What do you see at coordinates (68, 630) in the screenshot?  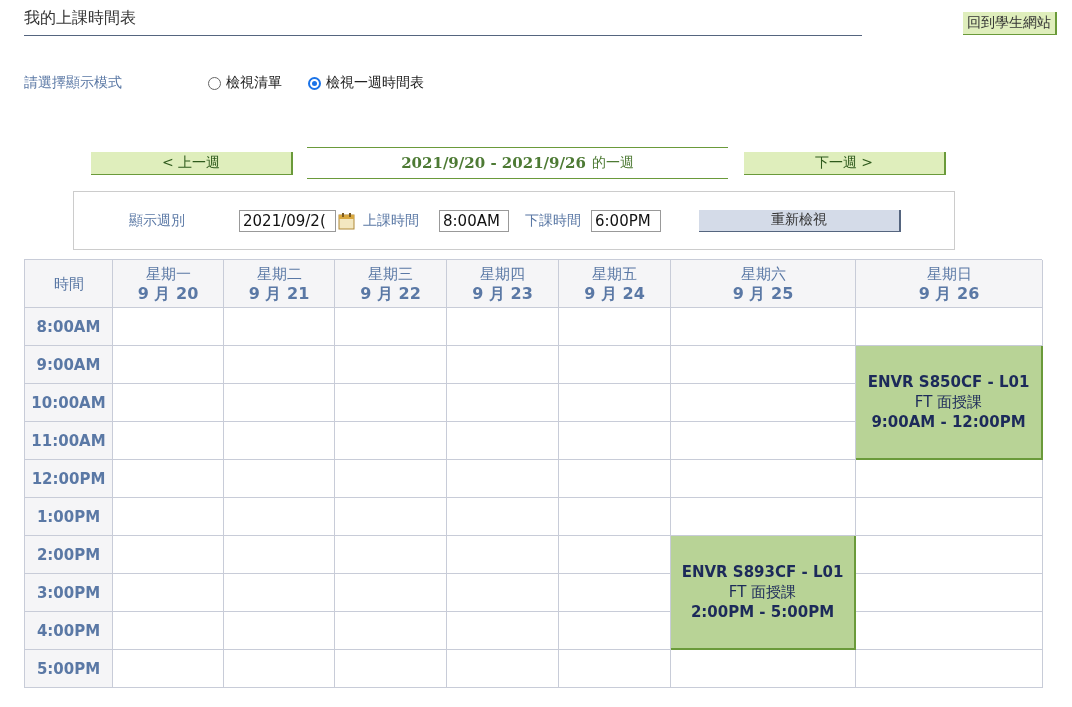 I see `time-label: 4:00PM` at bounding box center [68, 630].